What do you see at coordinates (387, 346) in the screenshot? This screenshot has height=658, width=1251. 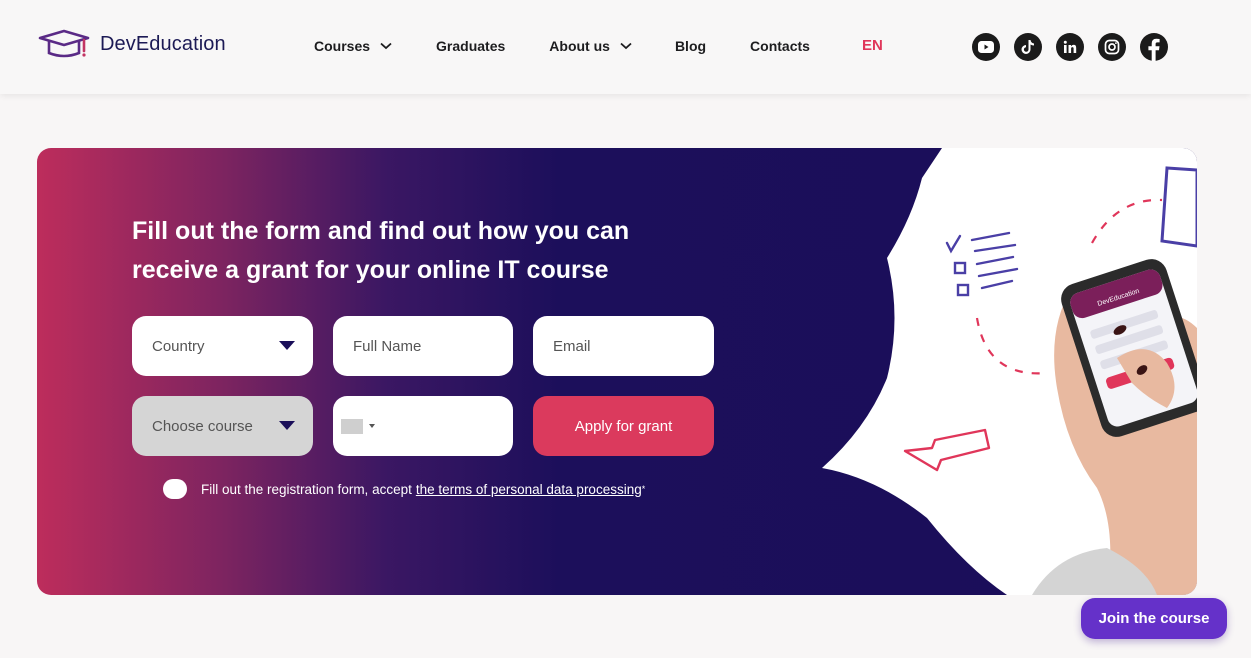 I see `full-name-placeholder: Full Name` at bounding box center [387, 346].